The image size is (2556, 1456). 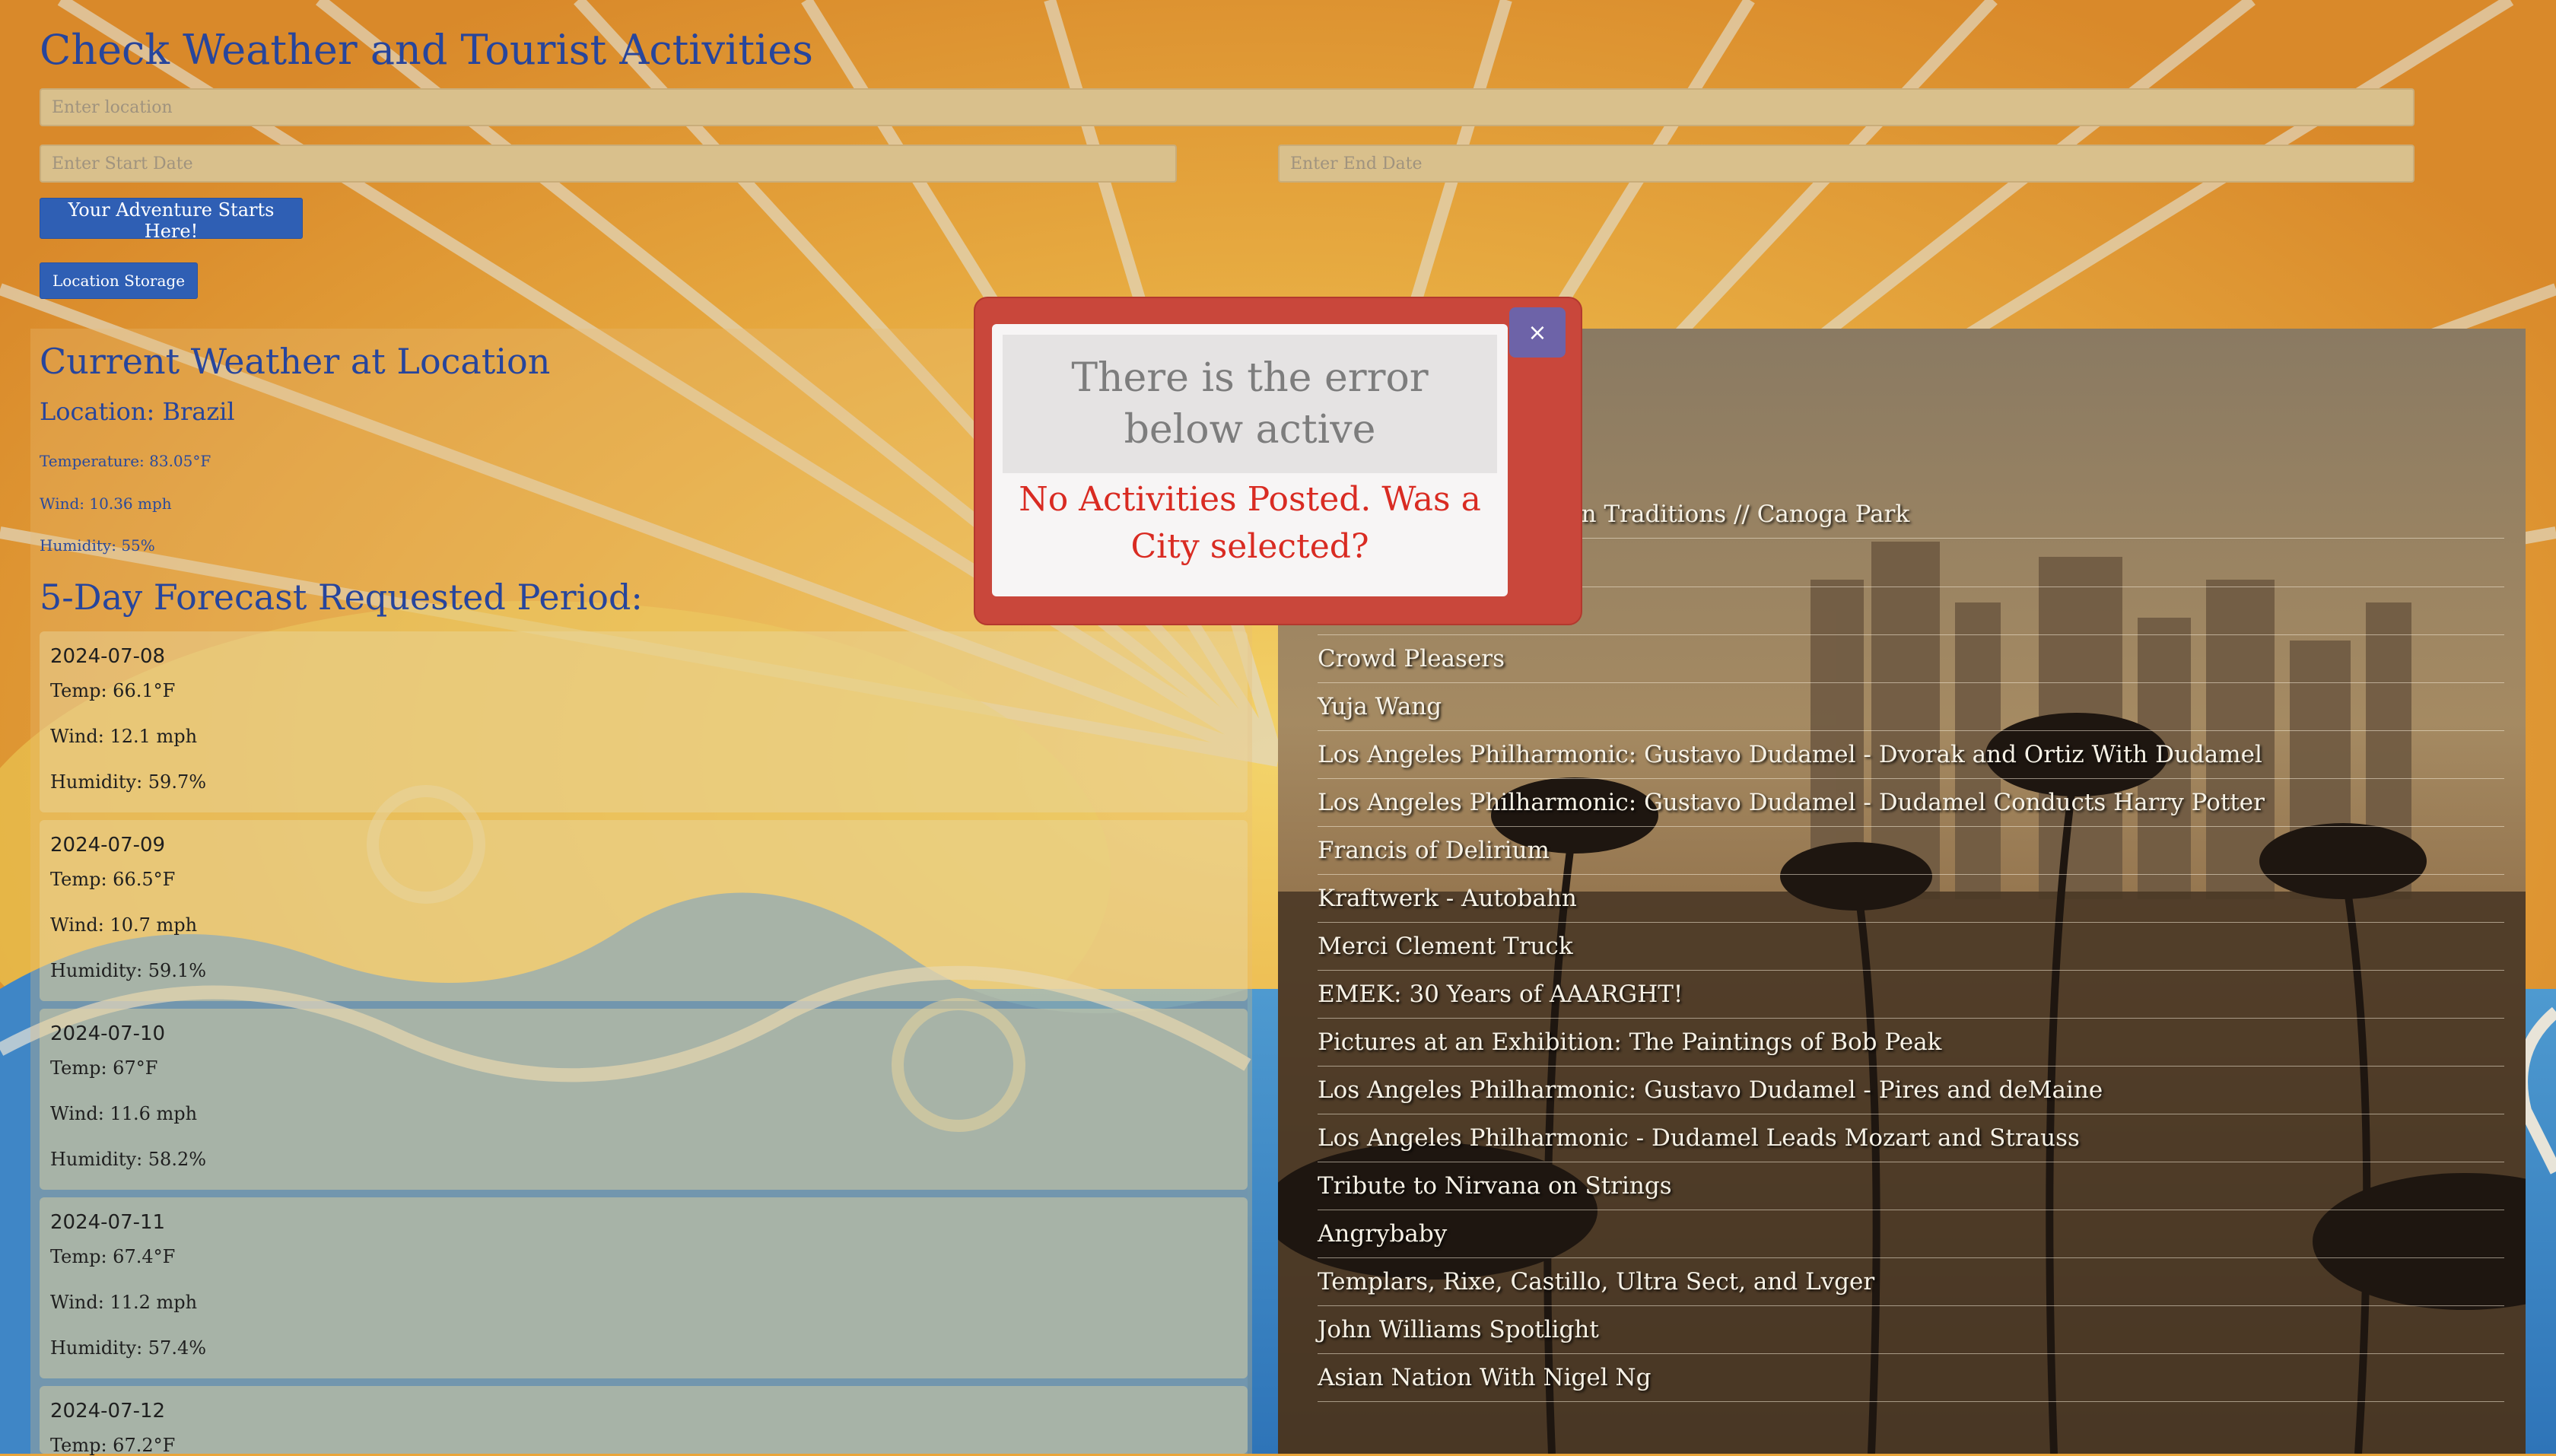 I want to click on activity-item: Francis of Delirium, so click(x=1911, y=851).